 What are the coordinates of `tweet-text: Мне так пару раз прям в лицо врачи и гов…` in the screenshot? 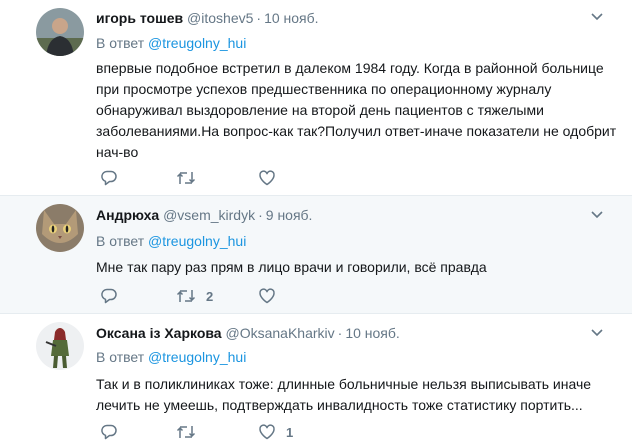 It's located at (291, 267).